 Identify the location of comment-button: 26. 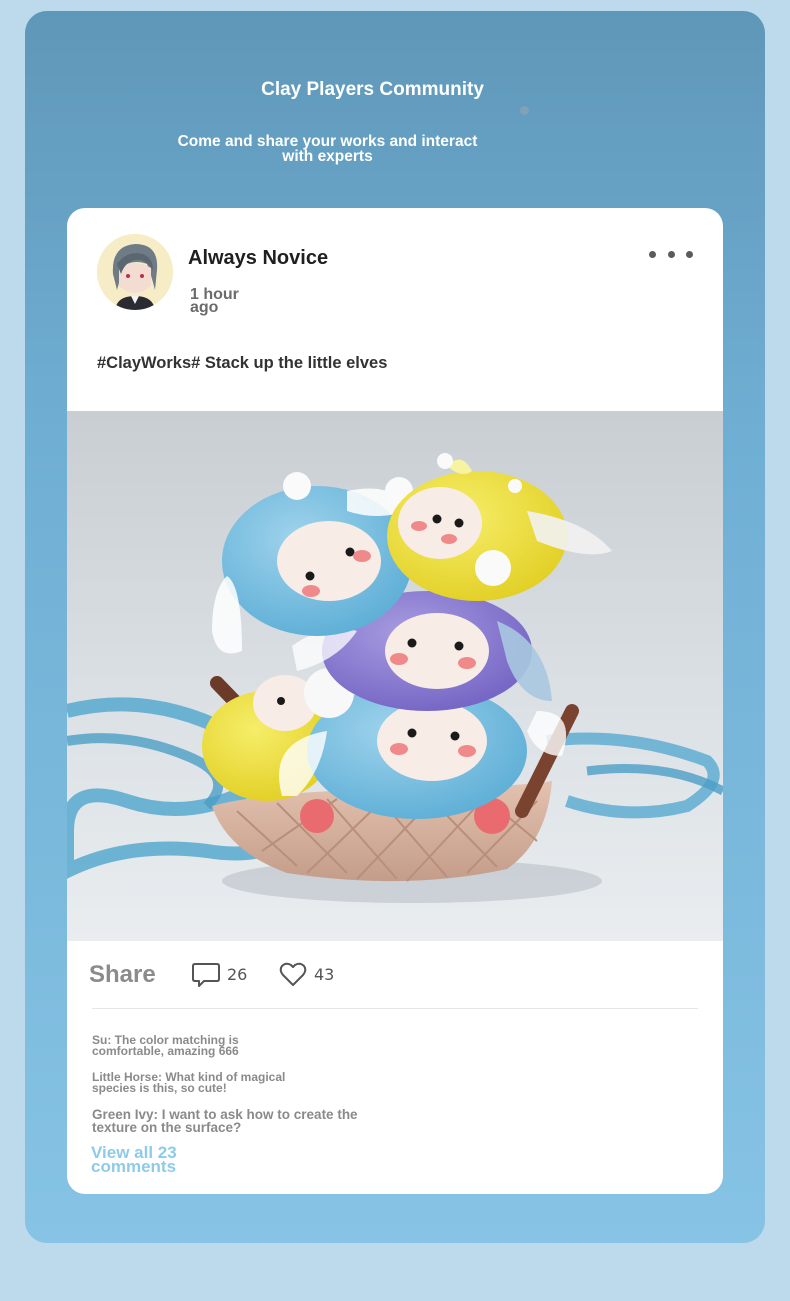
(219, 974).